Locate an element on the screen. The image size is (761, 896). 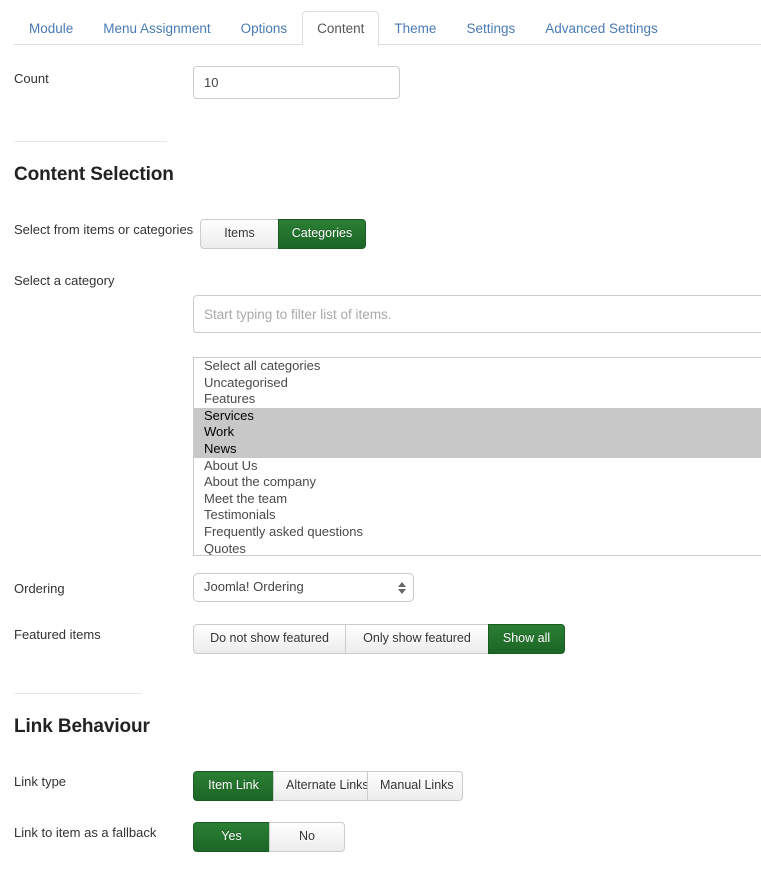
fallback-label-wrap: Link to item as a fallback is located at coordinates (85, 833).